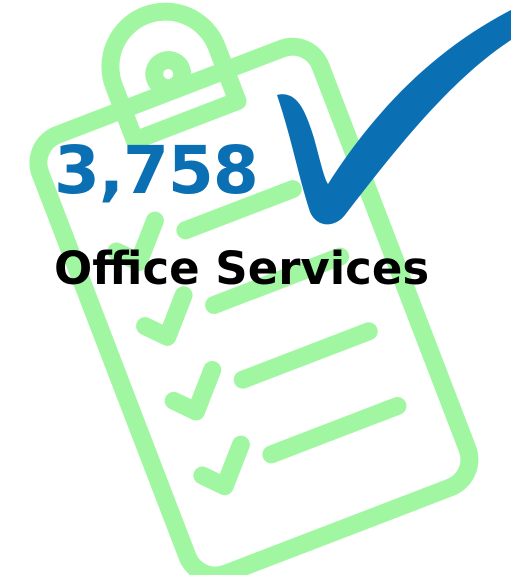 This screenshot has height=575, width=511. What do you see at coordinates (242, 268) in the screenshot?
I see `stat-label: Office Services` at bounding box center [242, 268].